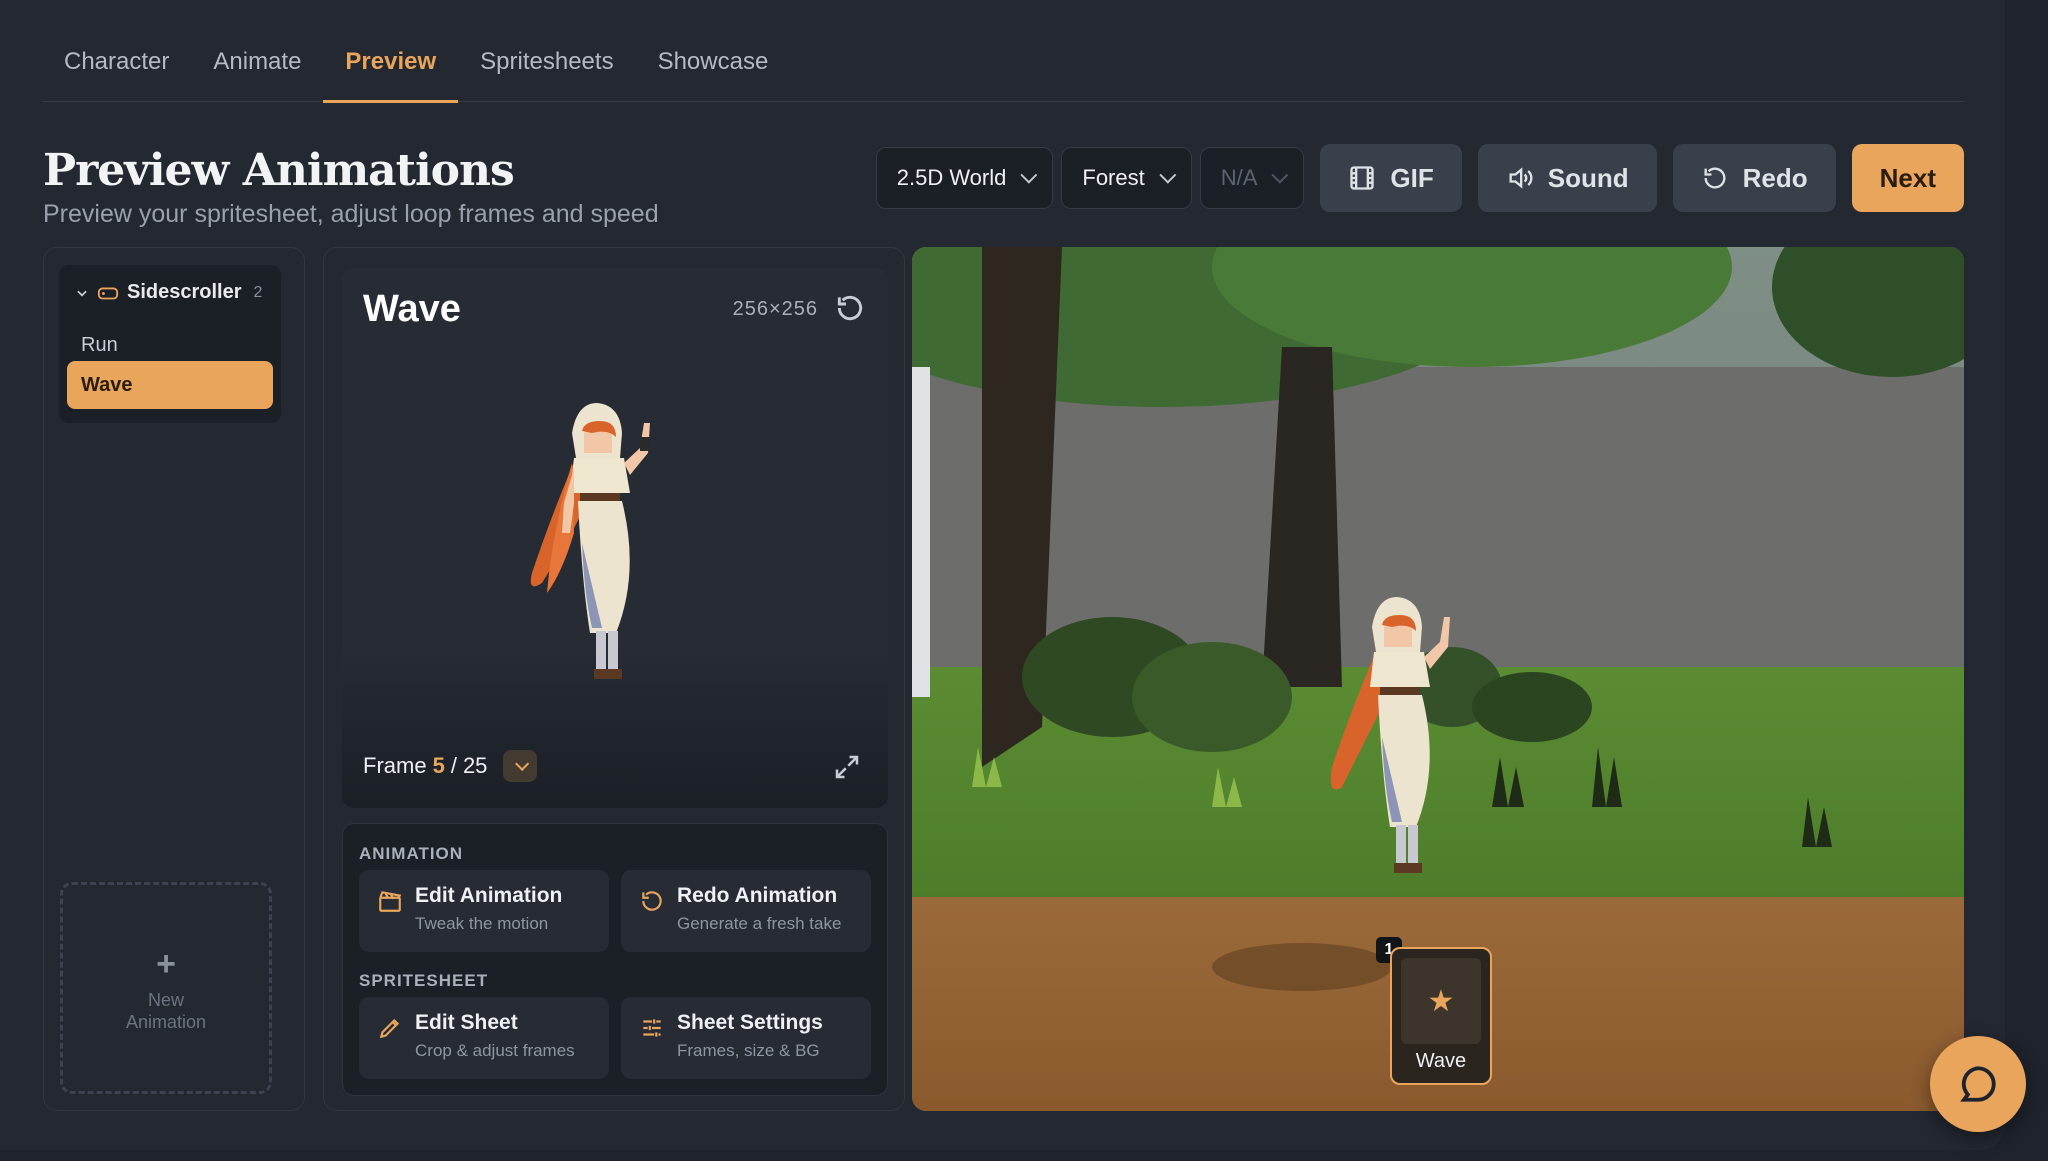 The width and height of the screenshot is (2048, 1161). What do you see at coordinates (116, 62) in the screenshot?
I see `tab-character: Character` at bounding box center [116, 62].